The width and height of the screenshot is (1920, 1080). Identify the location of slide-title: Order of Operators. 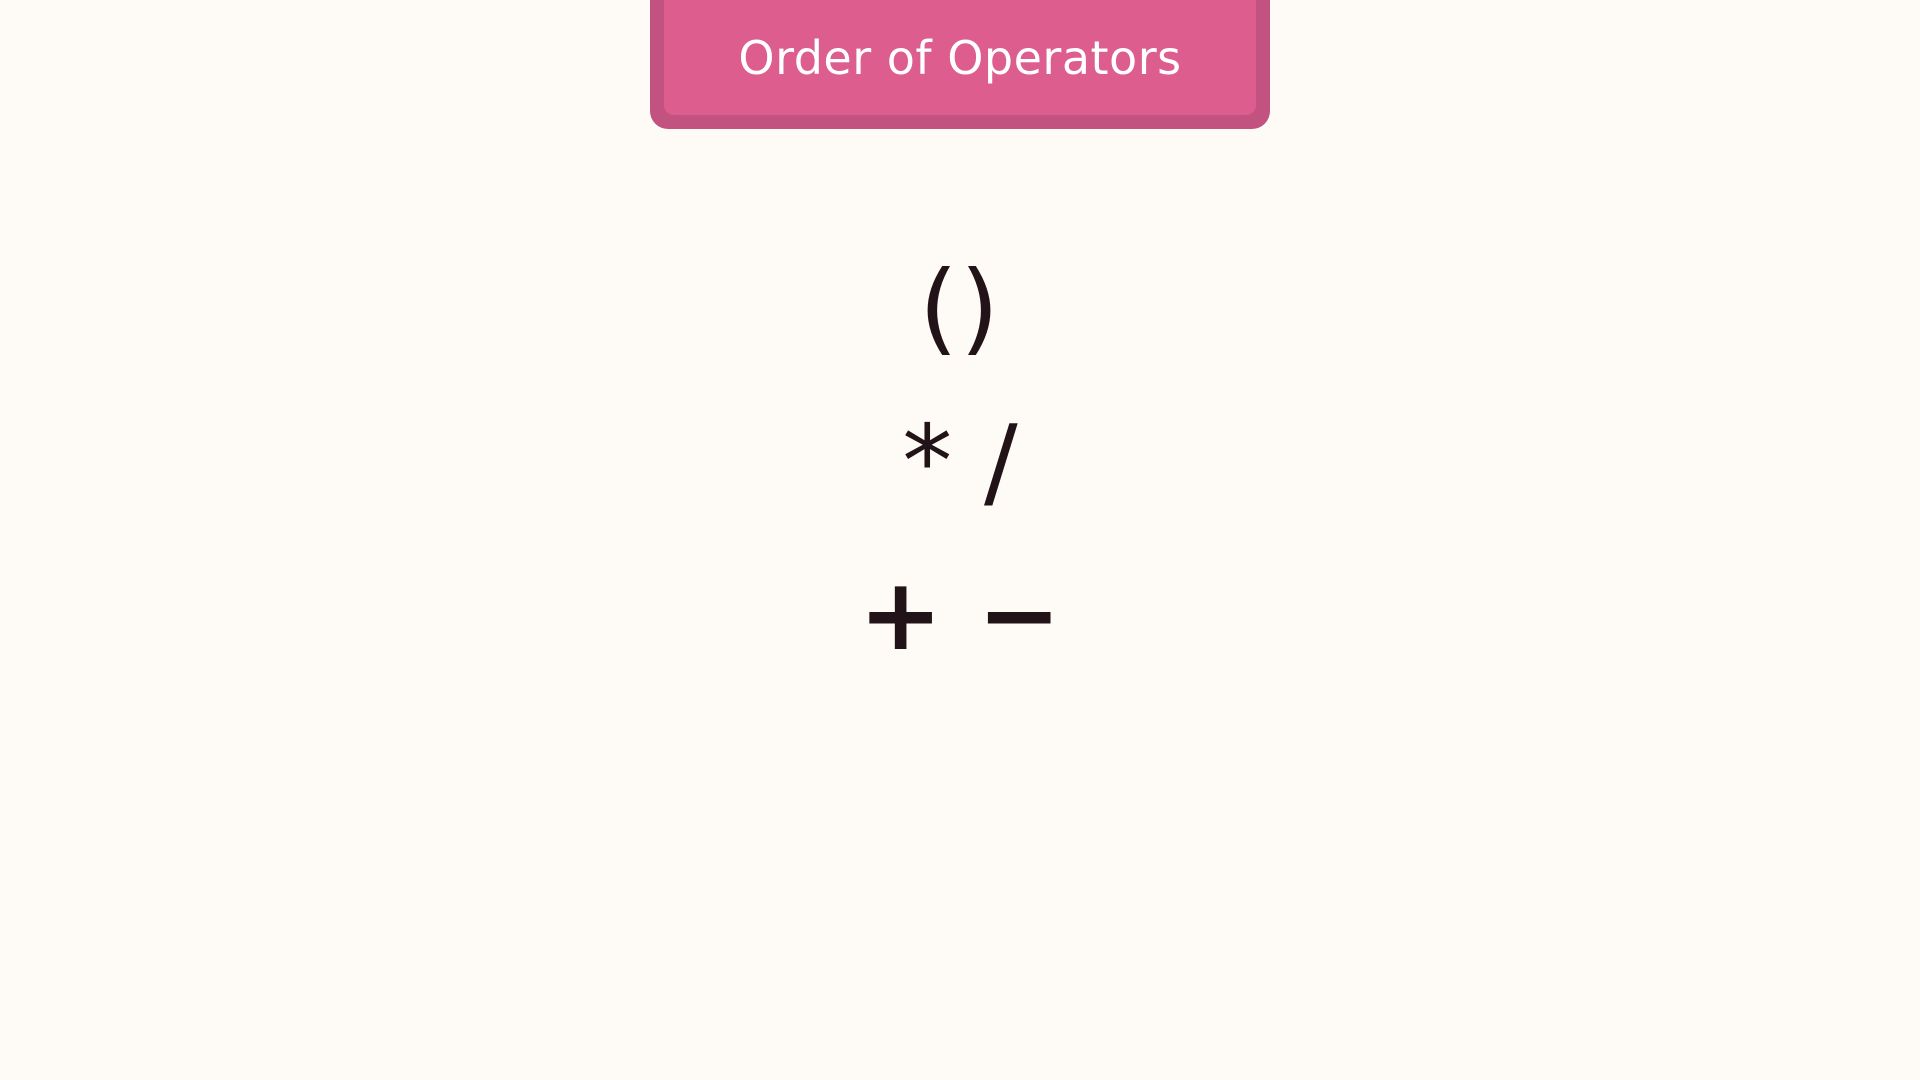
(960, 57).